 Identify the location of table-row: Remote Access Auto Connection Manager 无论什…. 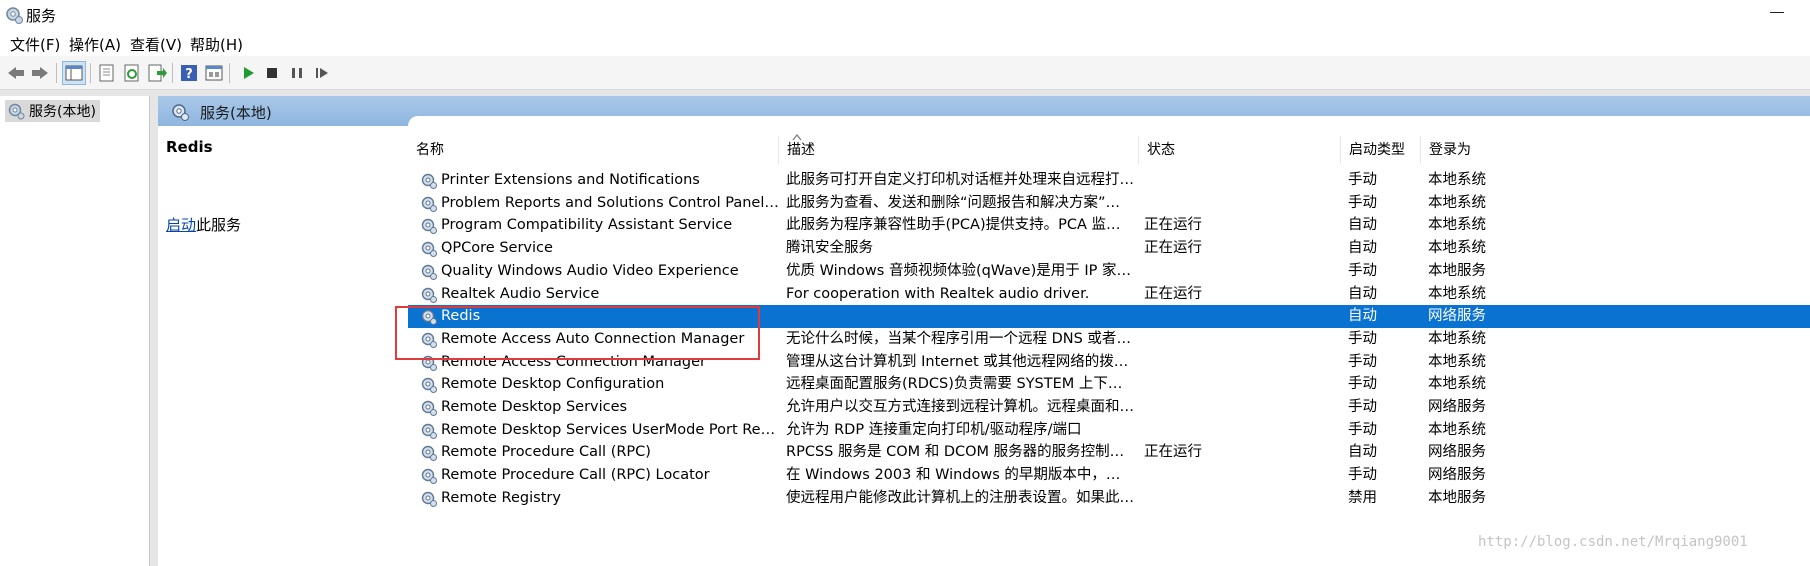
(1109, 339).